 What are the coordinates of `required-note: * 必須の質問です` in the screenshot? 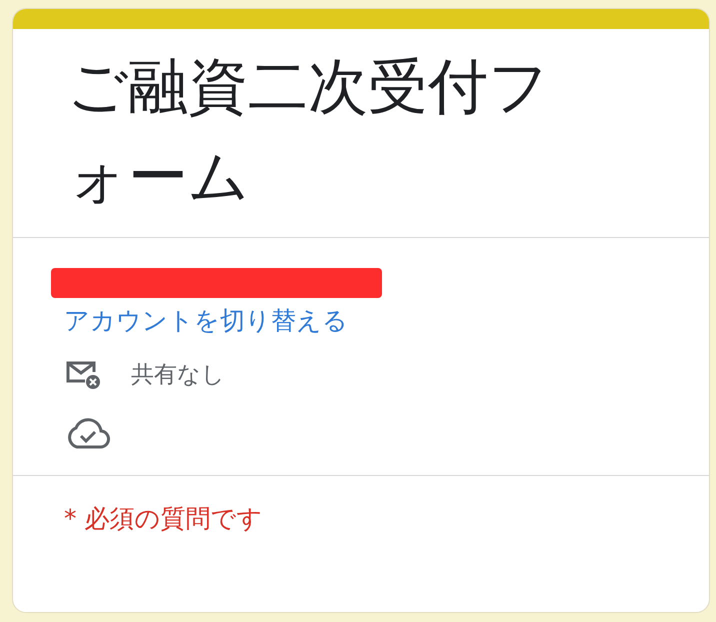 It's located at (163, 519).